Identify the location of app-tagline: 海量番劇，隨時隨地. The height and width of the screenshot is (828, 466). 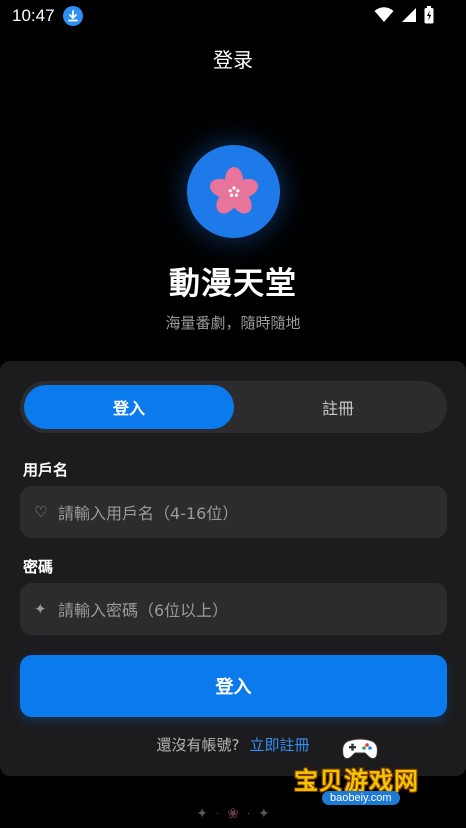
(233, 323).